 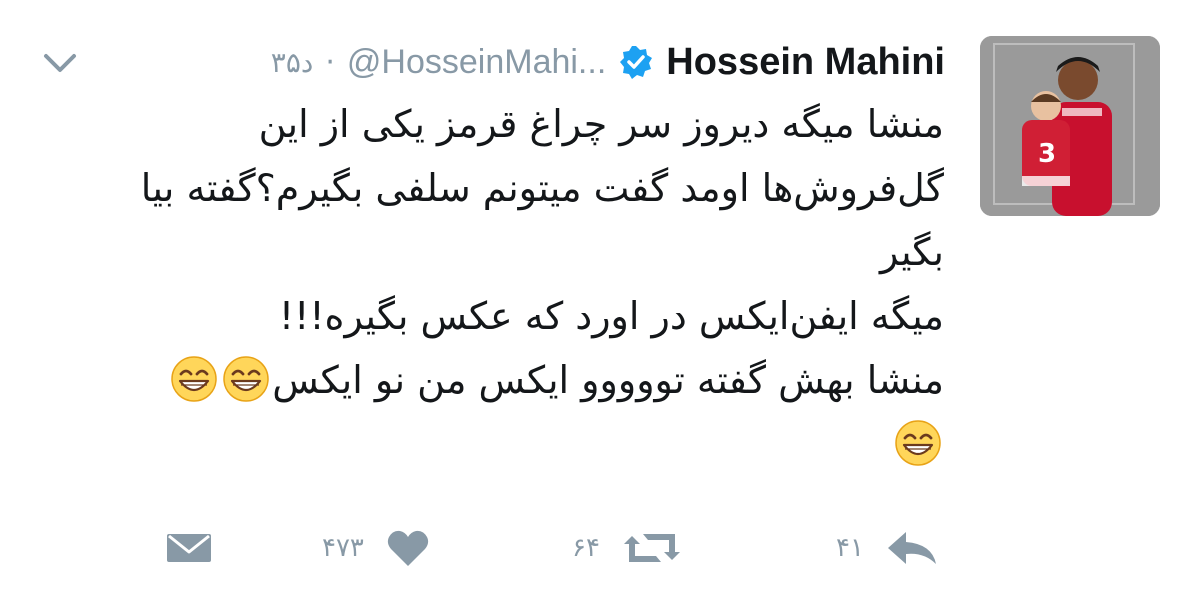 I want to click on top-strip, so click(x=600, y=4).